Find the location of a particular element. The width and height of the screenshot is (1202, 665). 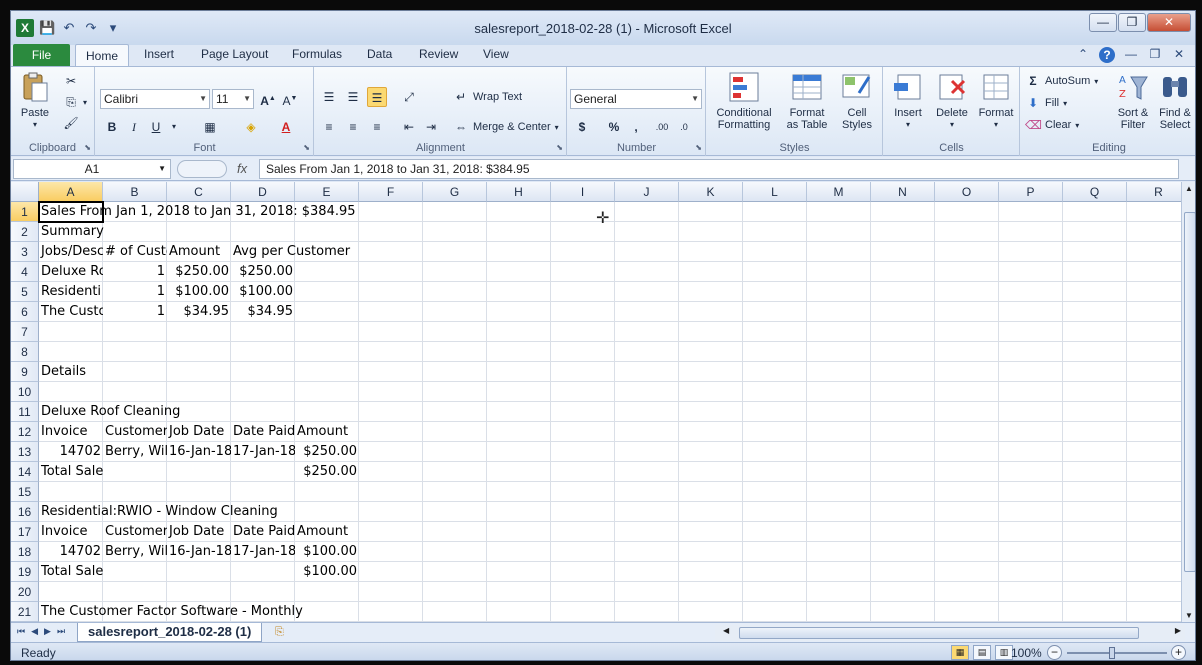

zoom-out-button: − is located at coordinates (1054, 652).